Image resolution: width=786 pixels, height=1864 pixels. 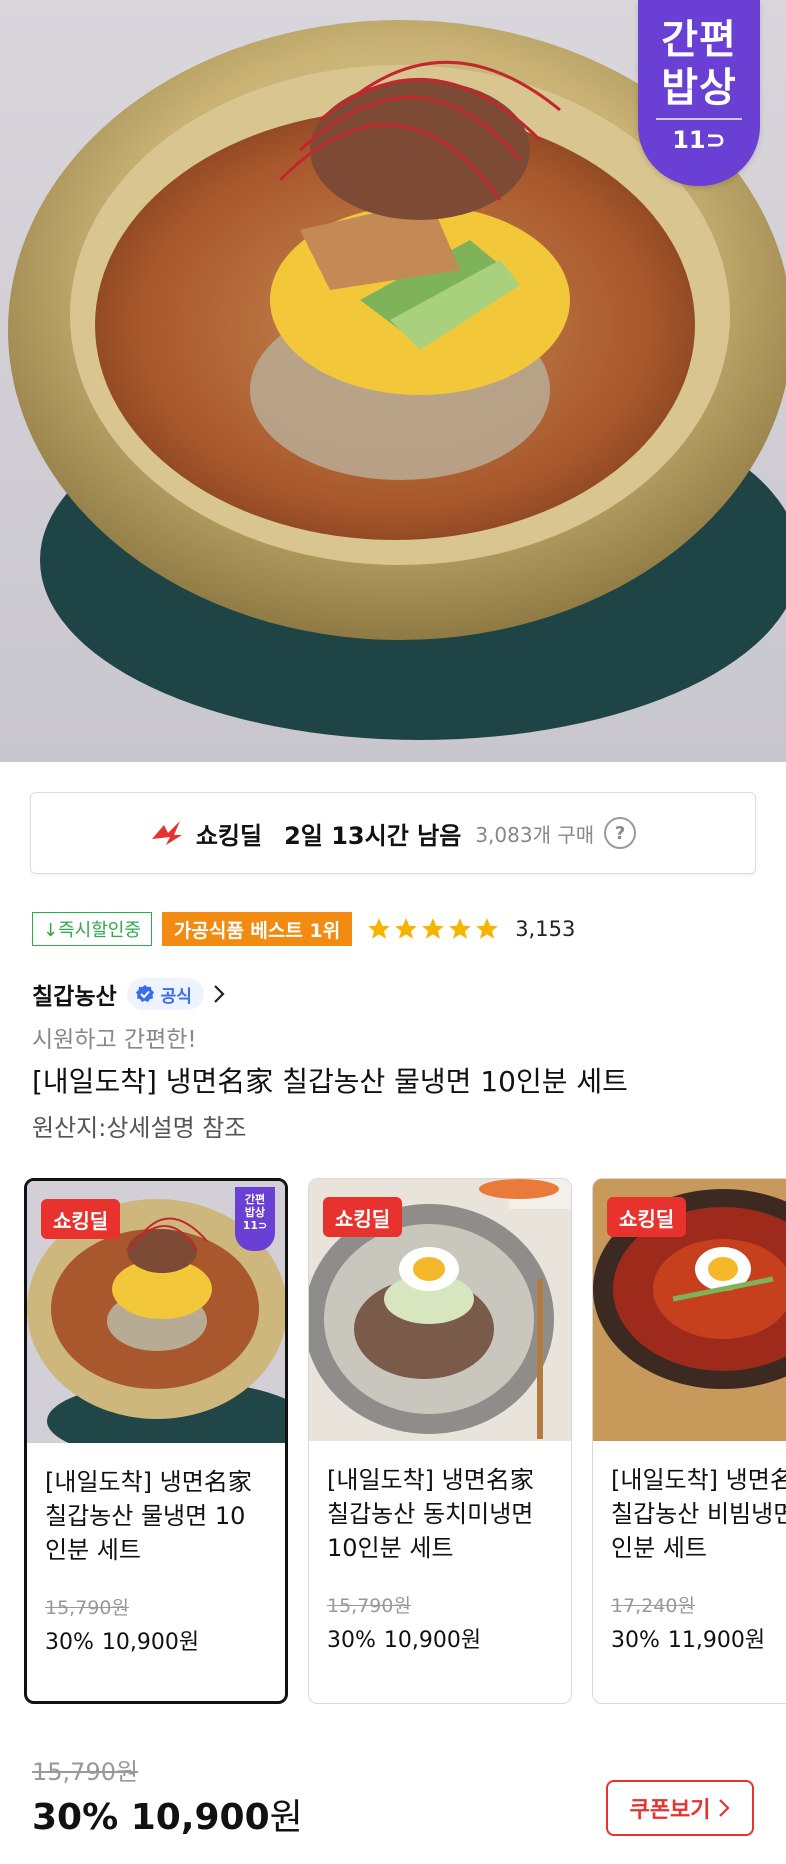 I want to click on official-badge: 공식, so click(x=165, y=994).